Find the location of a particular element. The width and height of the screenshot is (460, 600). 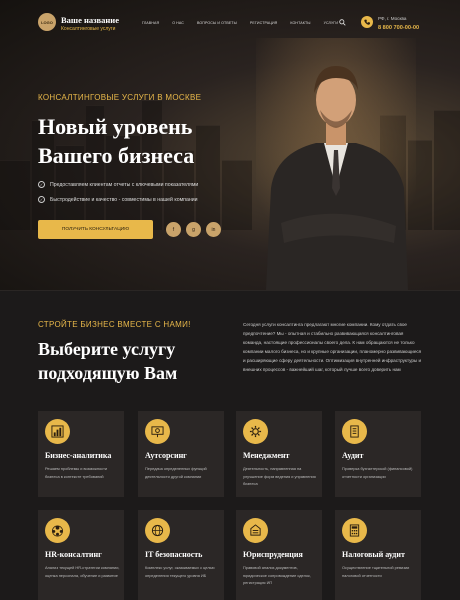

gear-icon is located at coordinates (255, 431).